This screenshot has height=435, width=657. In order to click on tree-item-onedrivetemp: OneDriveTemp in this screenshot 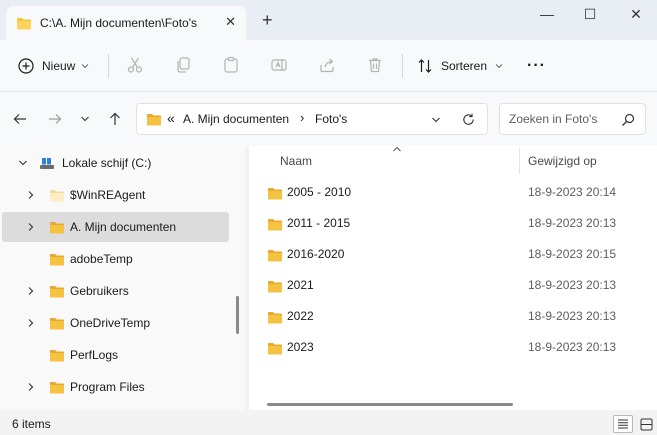, I will do `click(115, 323)`.